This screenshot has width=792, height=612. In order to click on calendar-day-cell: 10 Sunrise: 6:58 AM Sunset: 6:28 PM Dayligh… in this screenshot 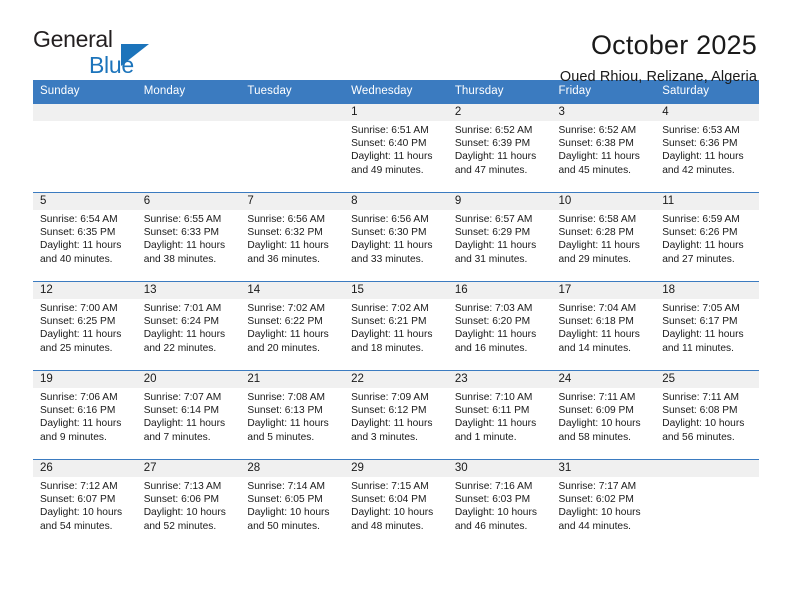, I will do `click(603, 237)`.